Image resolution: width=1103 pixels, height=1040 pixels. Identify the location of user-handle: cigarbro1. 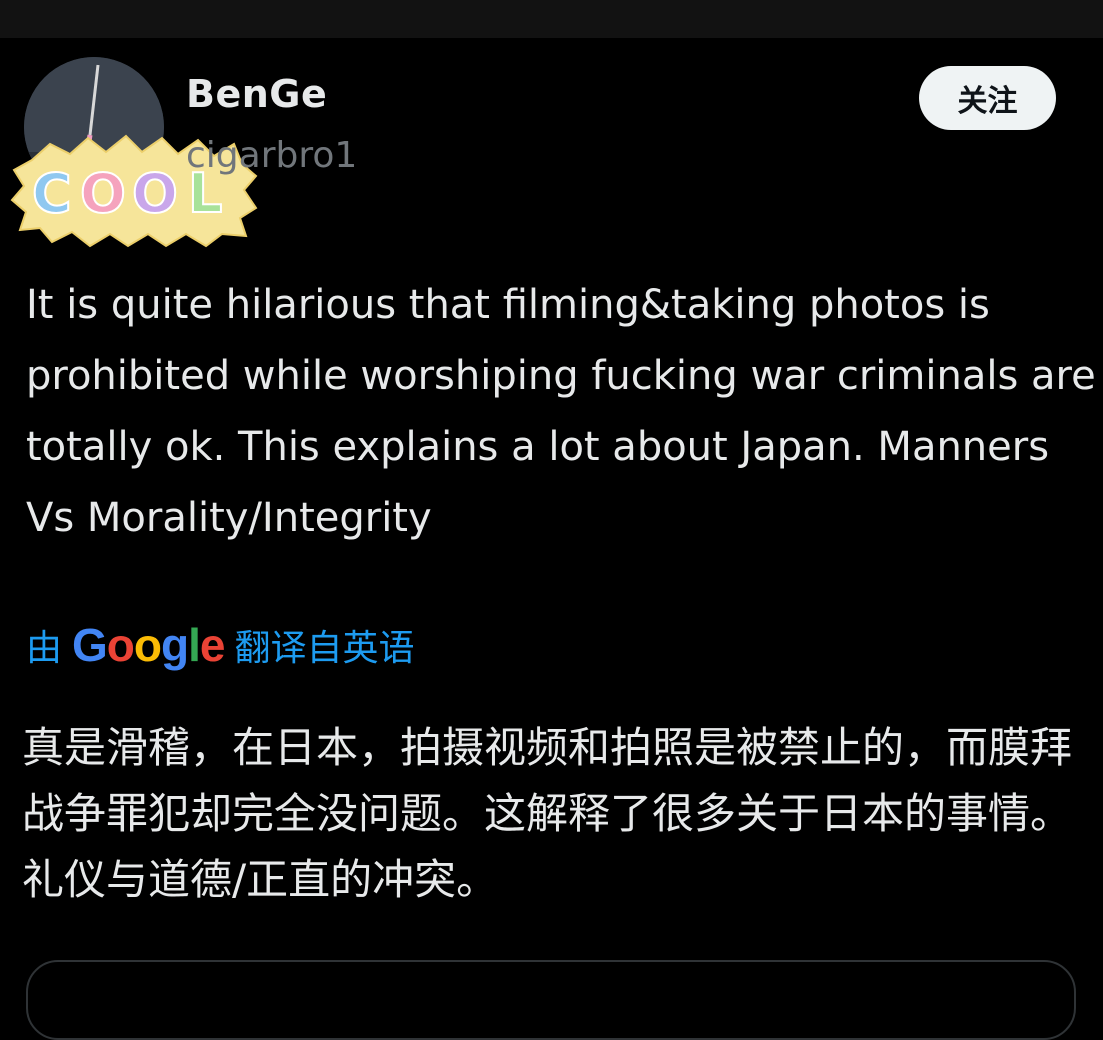
(271, 155).